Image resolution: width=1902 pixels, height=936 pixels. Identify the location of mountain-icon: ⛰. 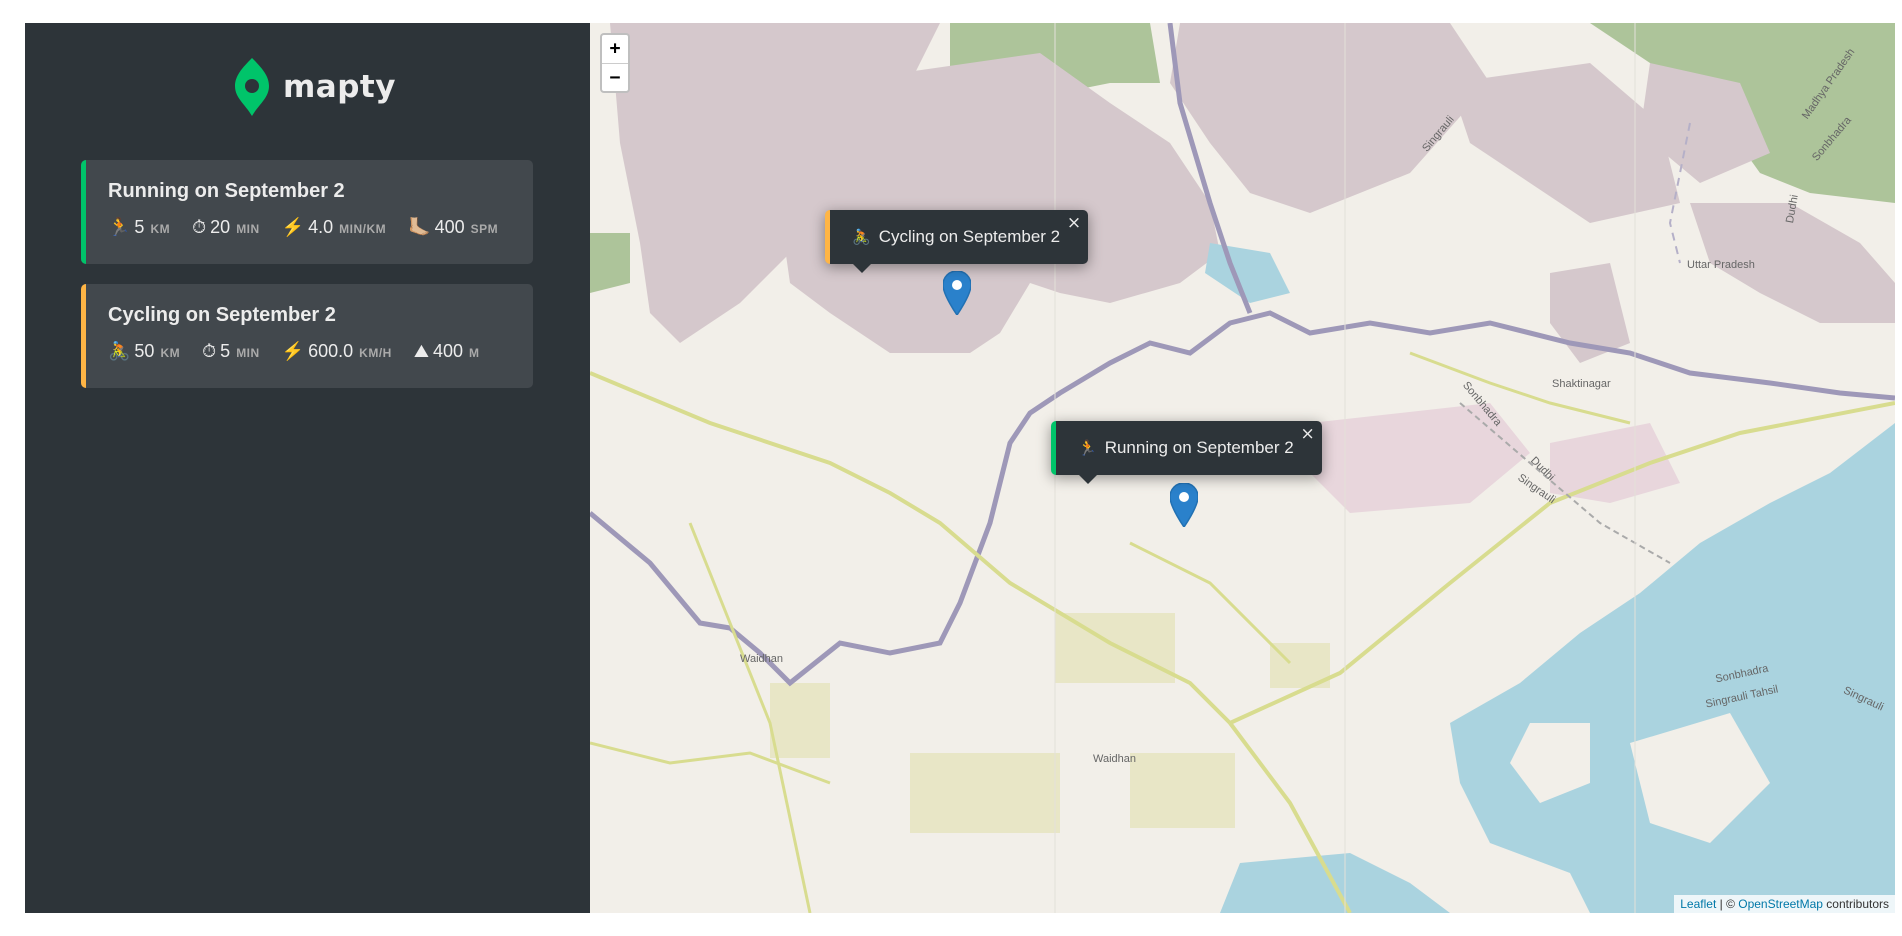
(421, 351).